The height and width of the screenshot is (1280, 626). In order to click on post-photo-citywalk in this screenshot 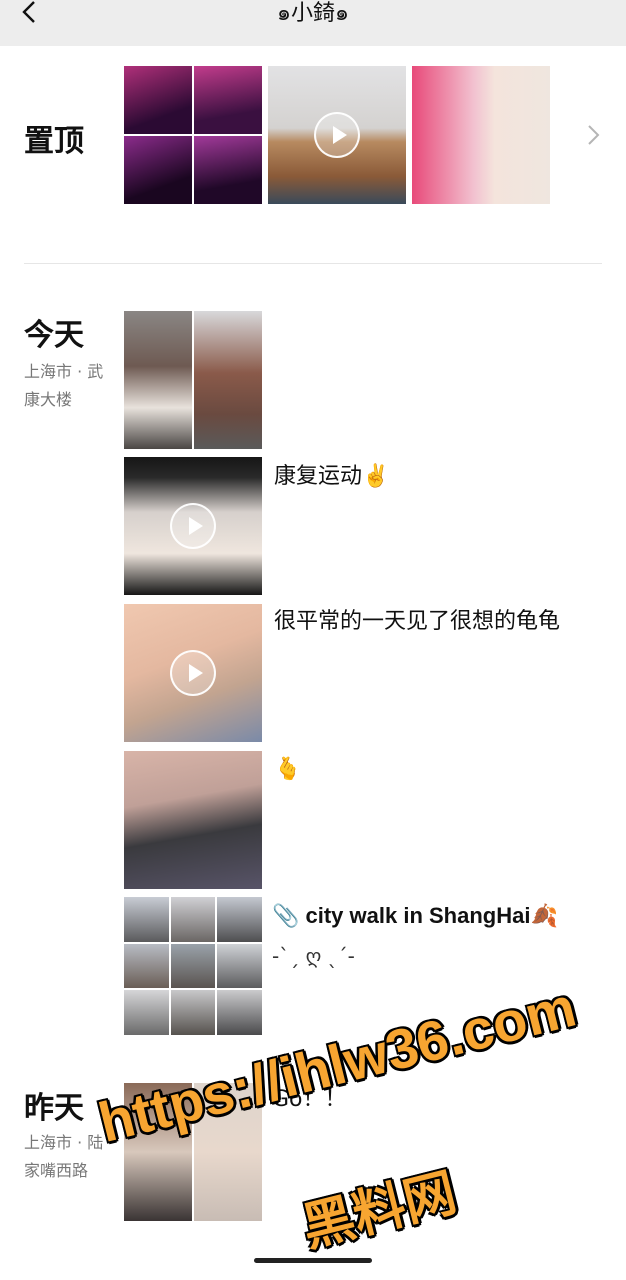, I will do `click(193, 966)`.